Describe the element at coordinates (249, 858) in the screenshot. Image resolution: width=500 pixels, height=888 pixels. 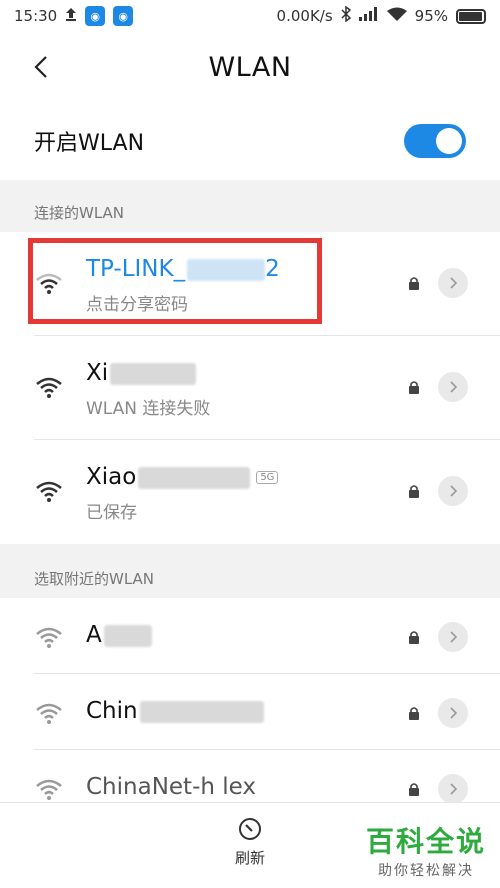
I see `refresh-label: 刷新` at that location.